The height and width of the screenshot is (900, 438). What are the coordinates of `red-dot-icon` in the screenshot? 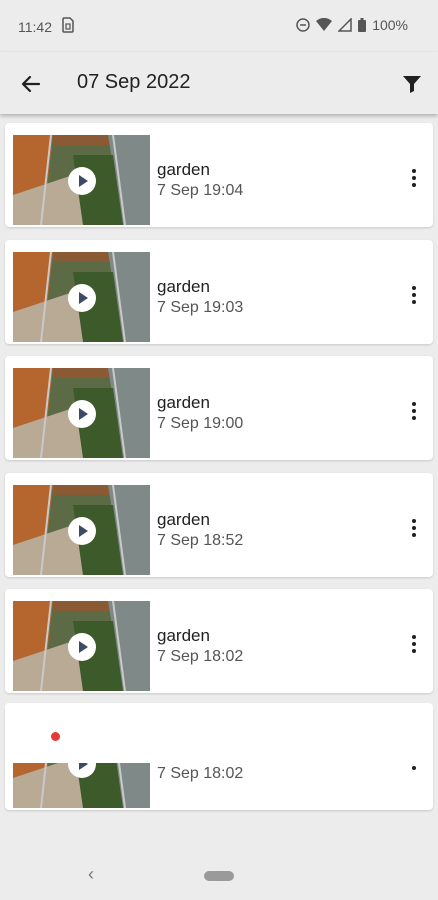 It's located at (55, 736).